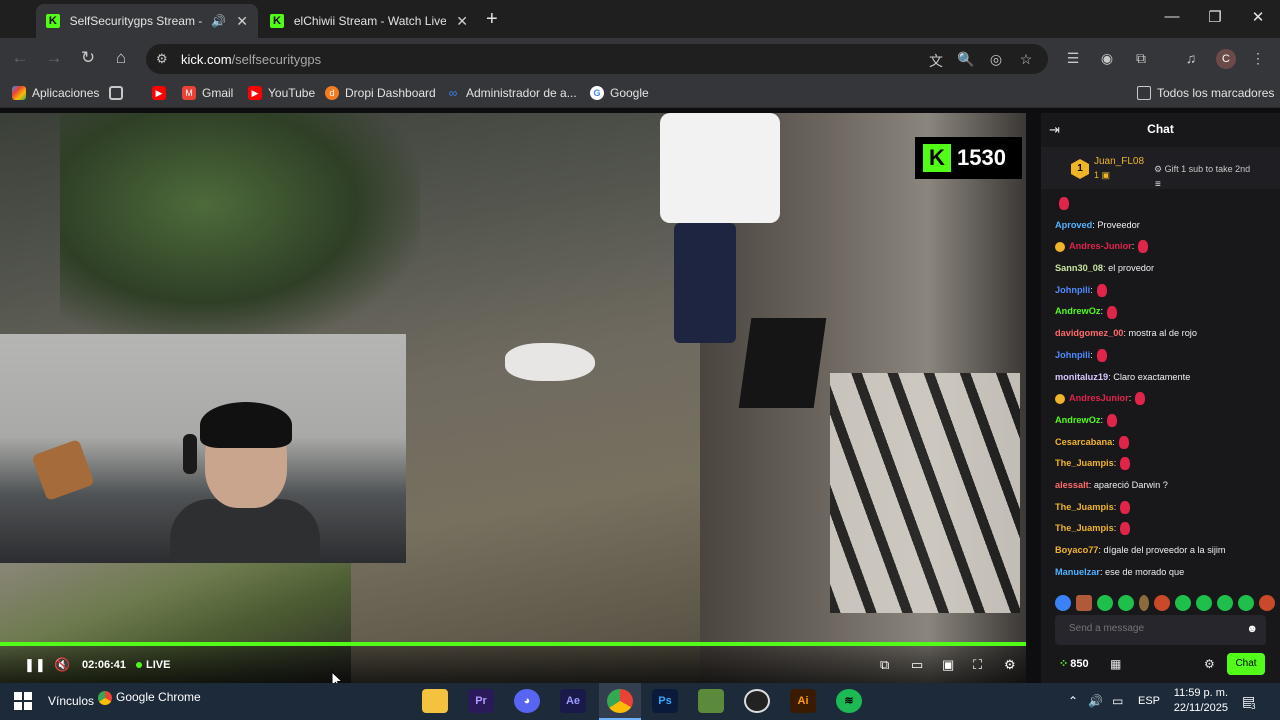  What do you see at coordinates (1202, 169) in the screenshot?
I see `gift-sub-link: ⚙ Gift 1 sub to take 2nd` at bounding box center [1202, 169].